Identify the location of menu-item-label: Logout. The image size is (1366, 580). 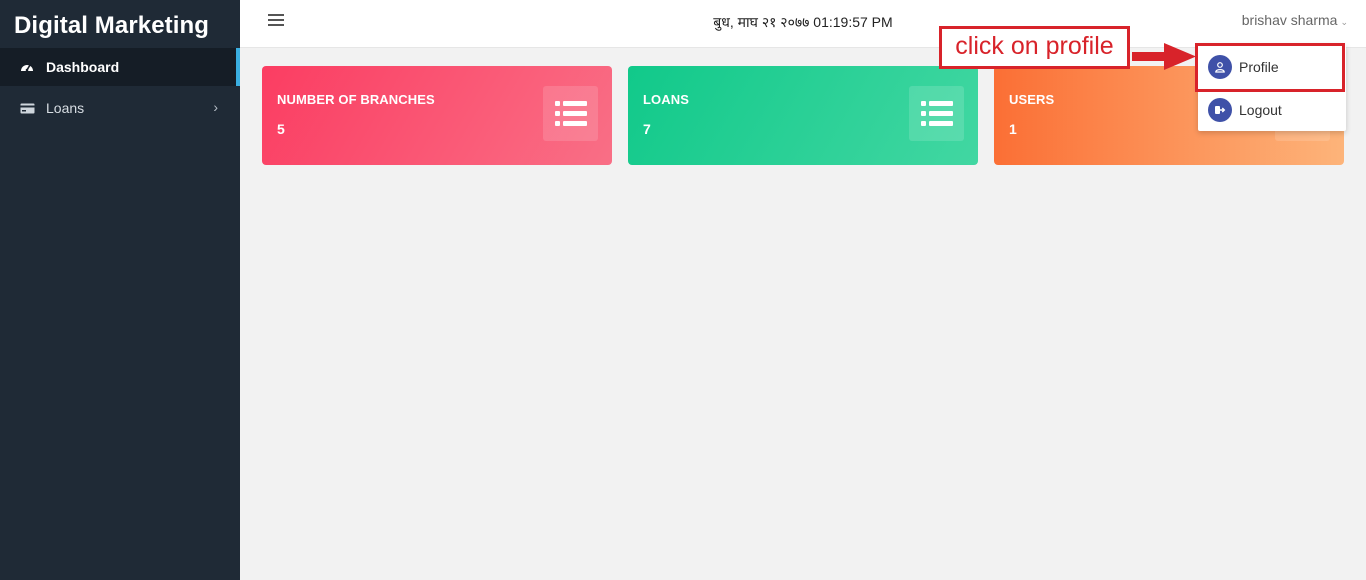
(1260, 110).